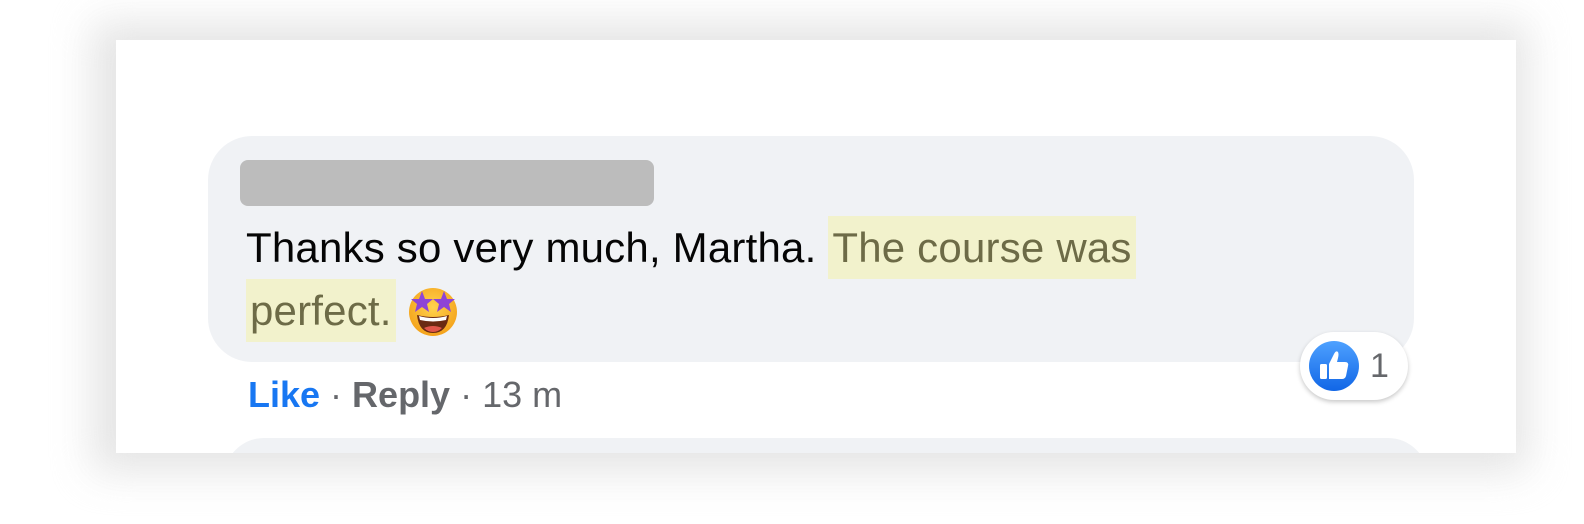  What do you see at coordinates (982, 247) in the screenshot?
I see `comment-highlight-1: The course was` at bounding box center [982, 247].